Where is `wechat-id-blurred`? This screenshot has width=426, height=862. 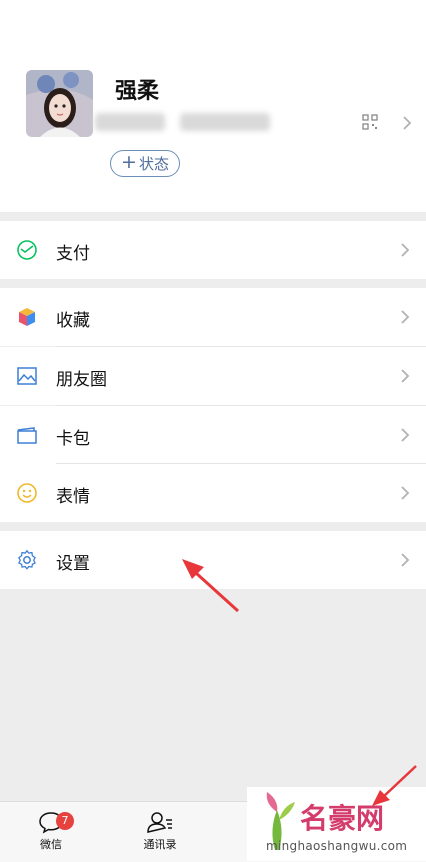 wechat-id-blurred is located at coordinates (130, 122).